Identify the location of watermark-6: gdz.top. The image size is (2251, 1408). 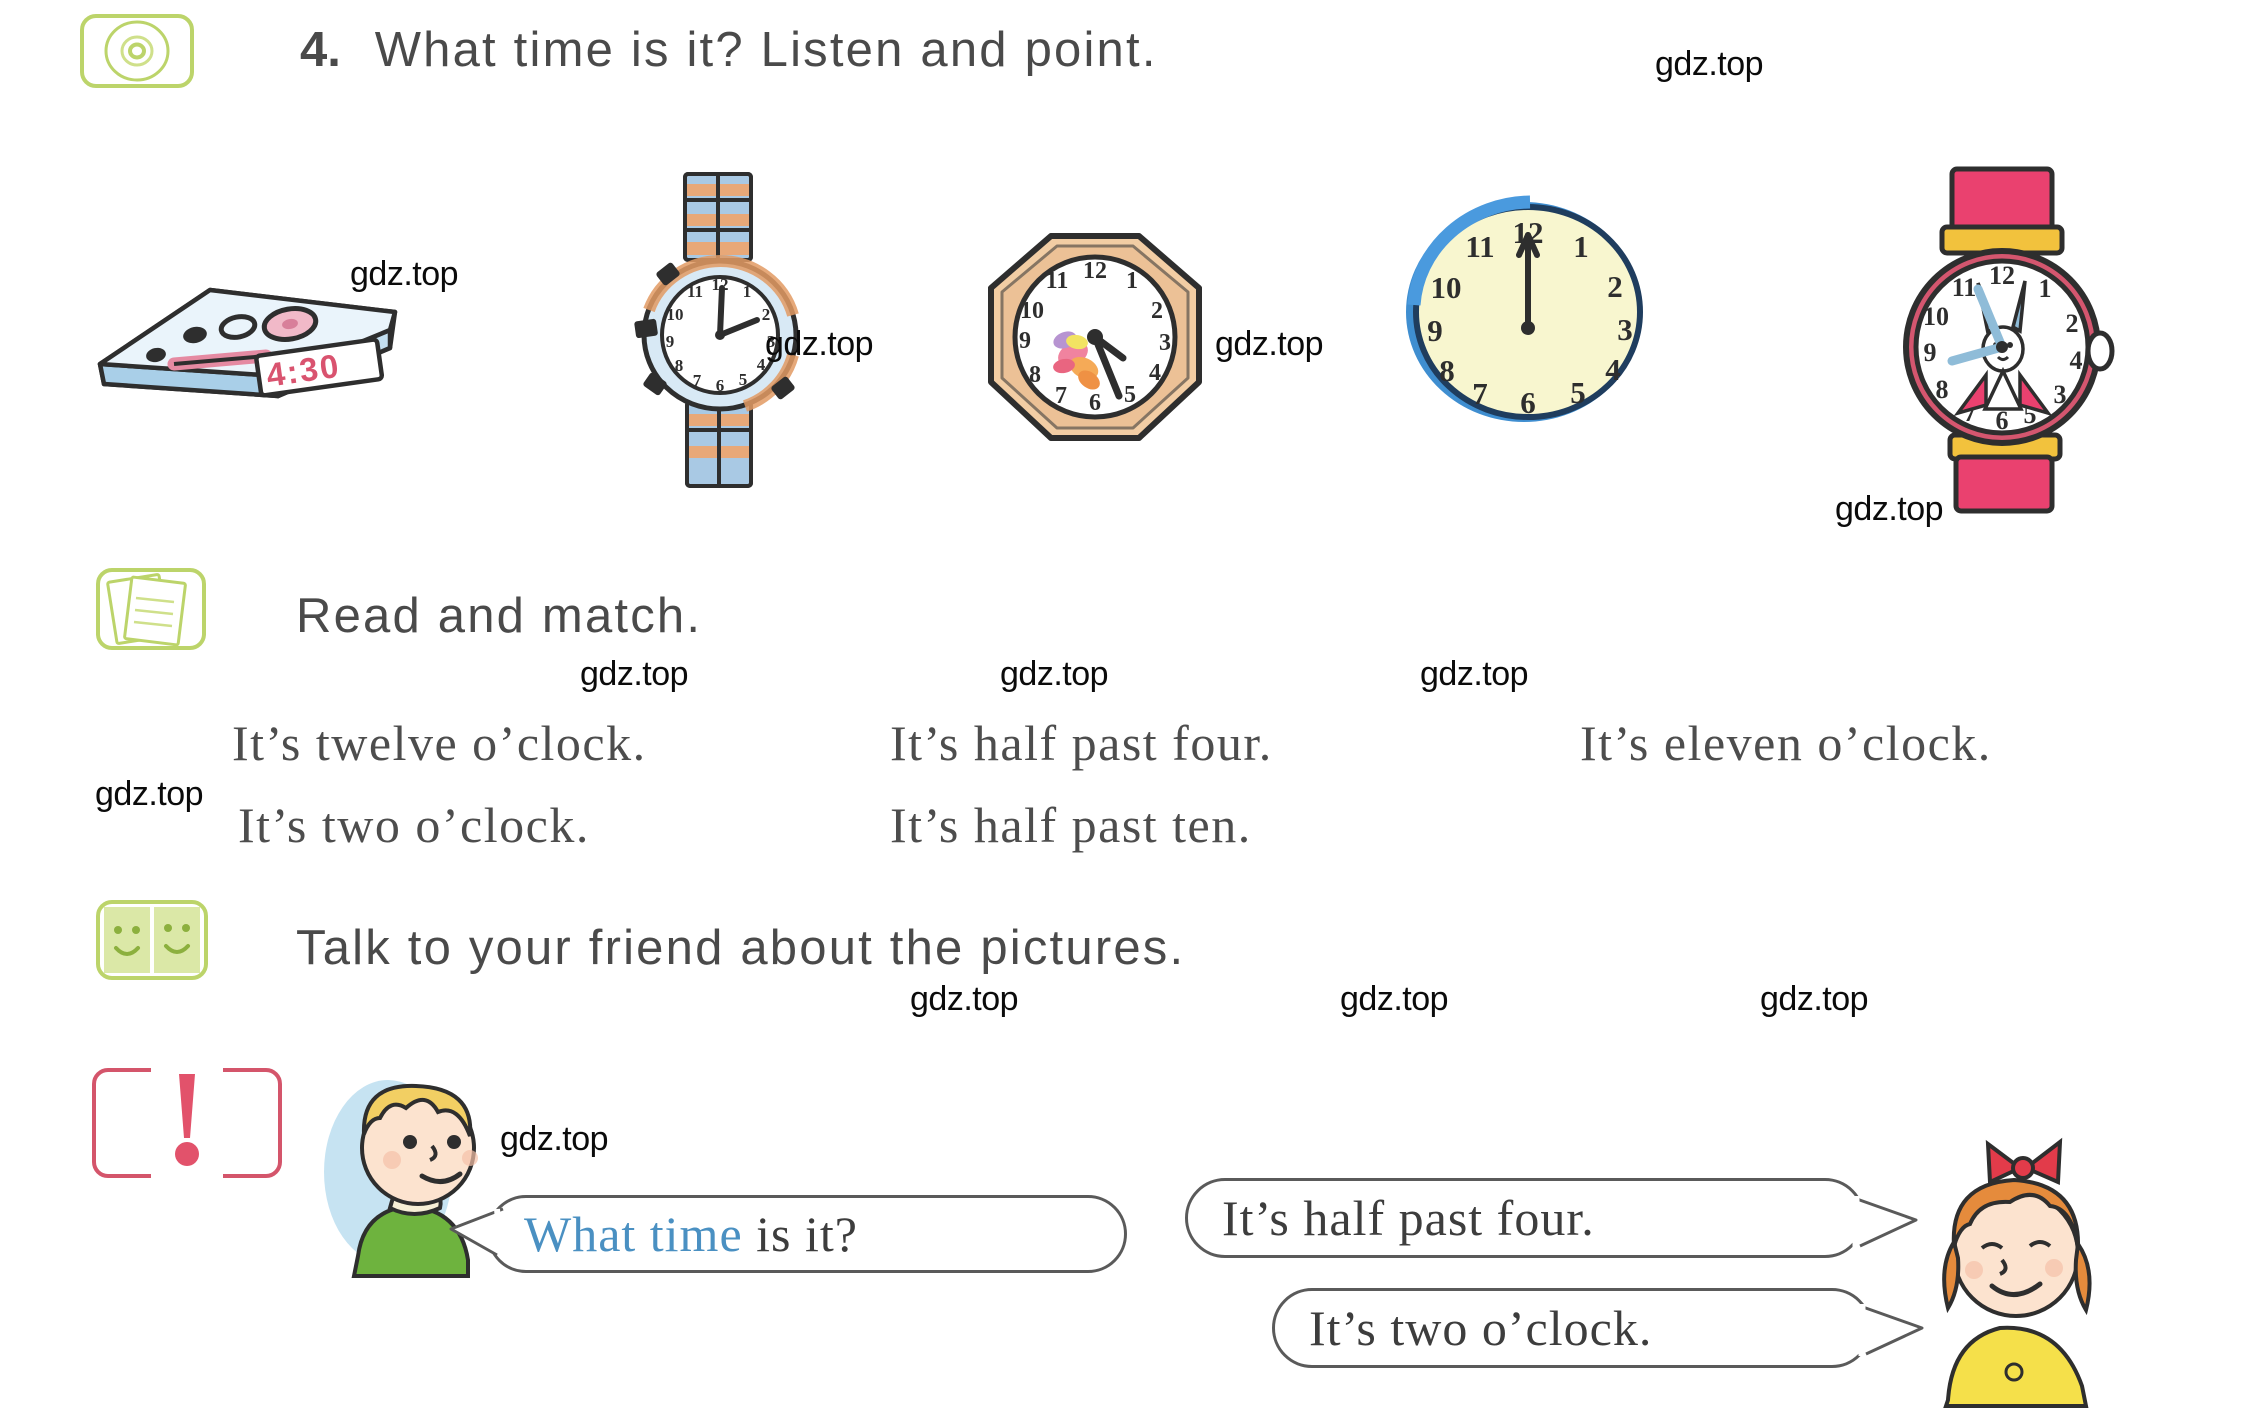
(1054, 674).